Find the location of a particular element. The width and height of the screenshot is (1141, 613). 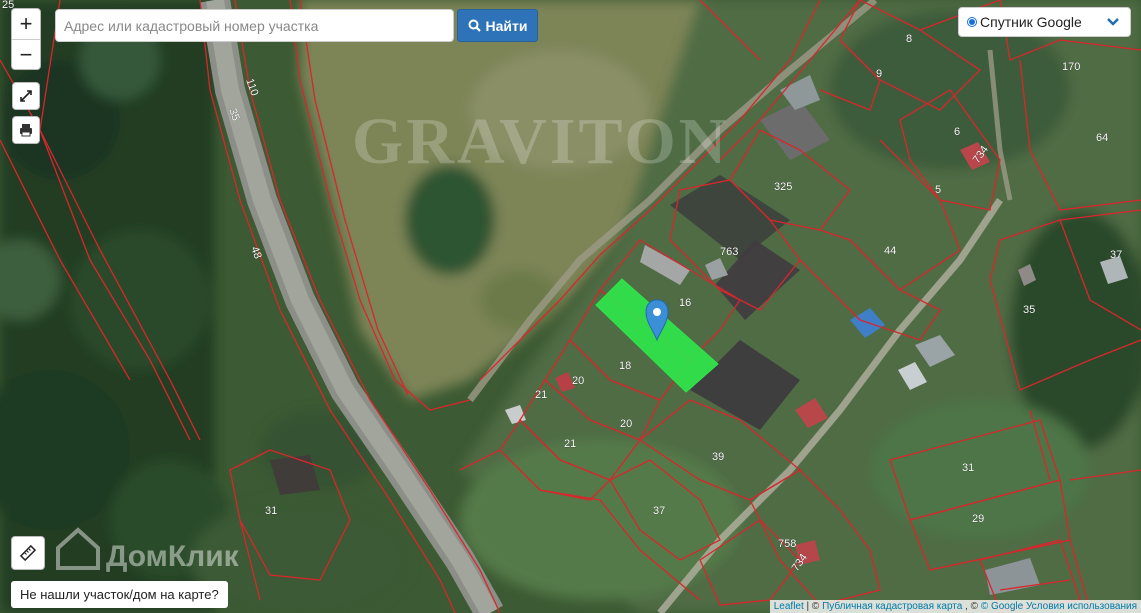

search-icon is located at coordinates (474, 25).